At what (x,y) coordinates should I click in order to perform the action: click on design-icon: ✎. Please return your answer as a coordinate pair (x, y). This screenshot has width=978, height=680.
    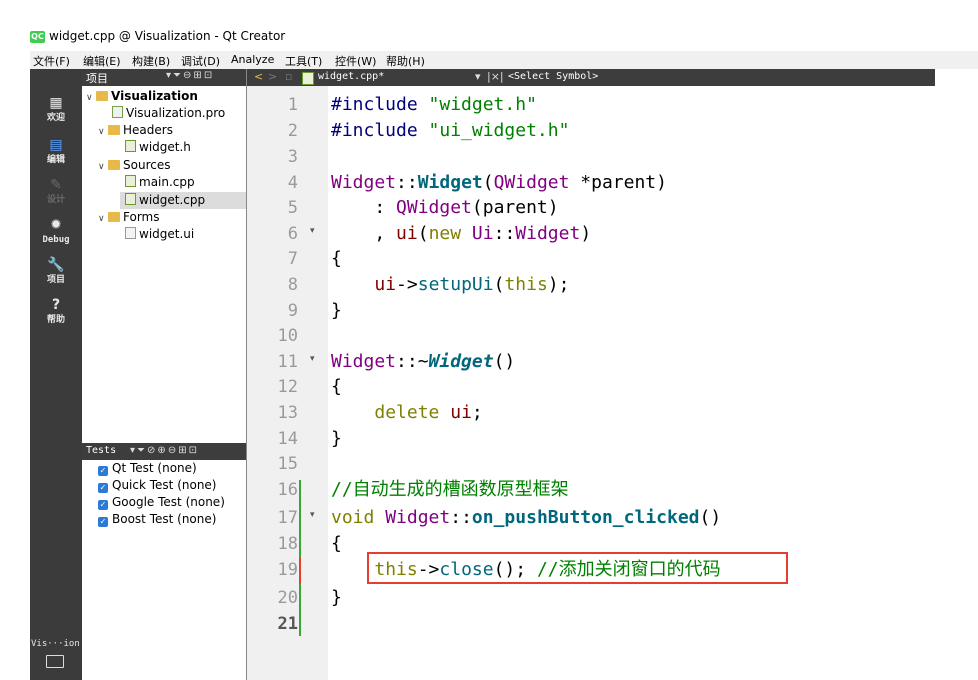
    Looking at the image, I should click on (56, 185).